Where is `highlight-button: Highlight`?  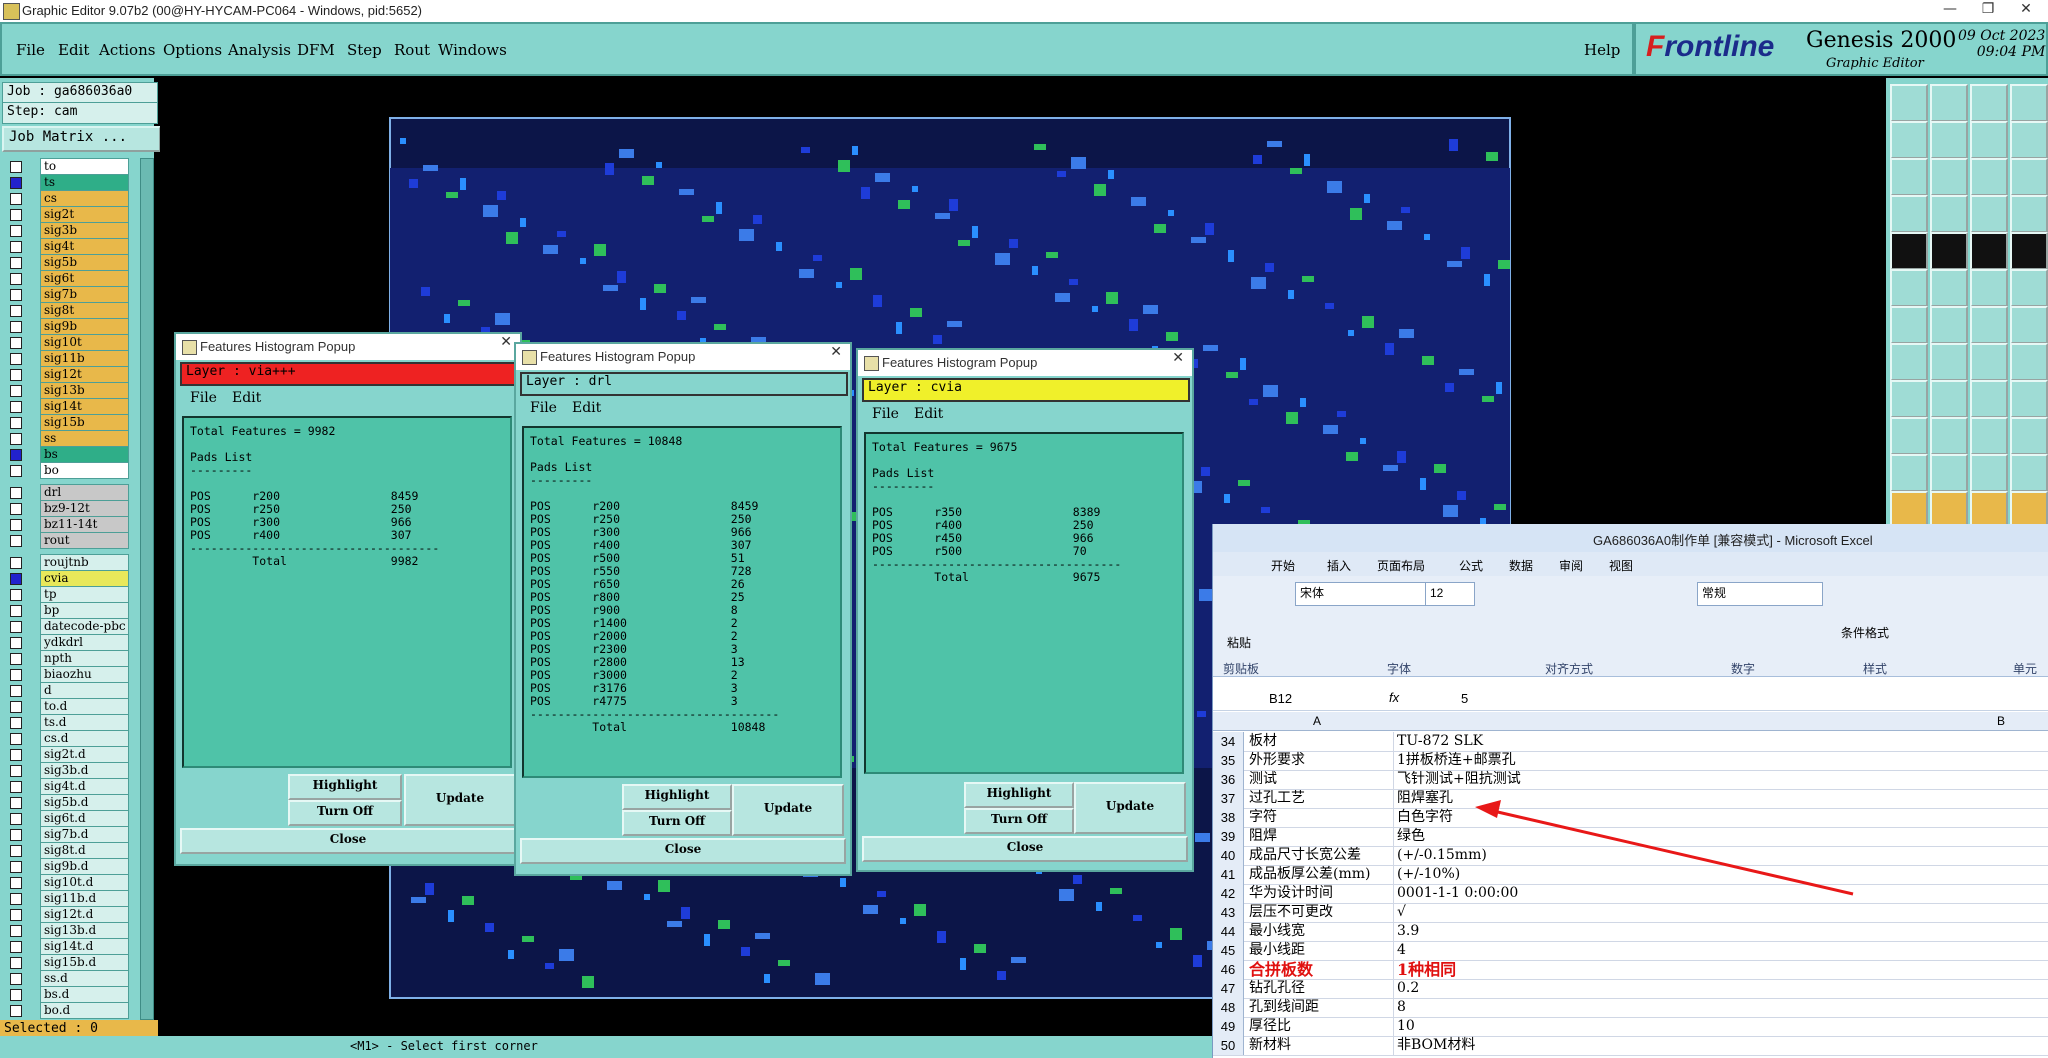
highlight-button: Highlight is located at coordinates (1019, 795).